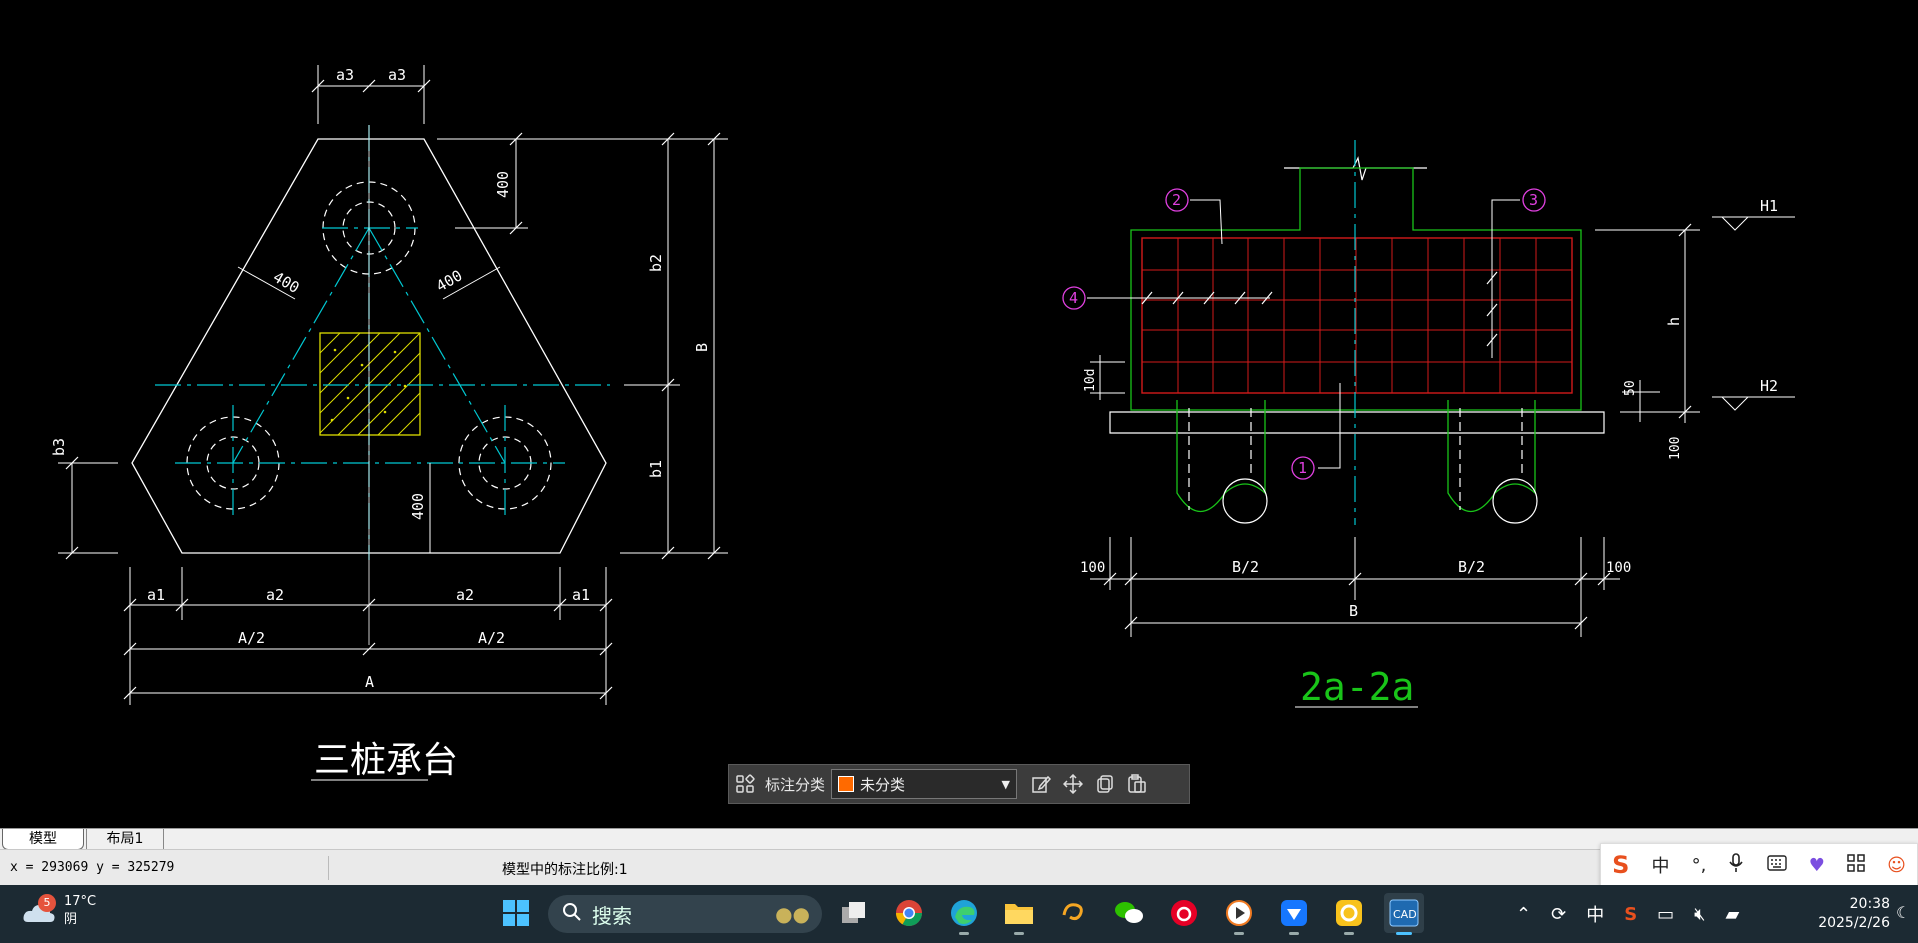 The width and height of the screenshot is (1918, 943). I want to click on cad-app-icon: CAD, so click(1404, 914).